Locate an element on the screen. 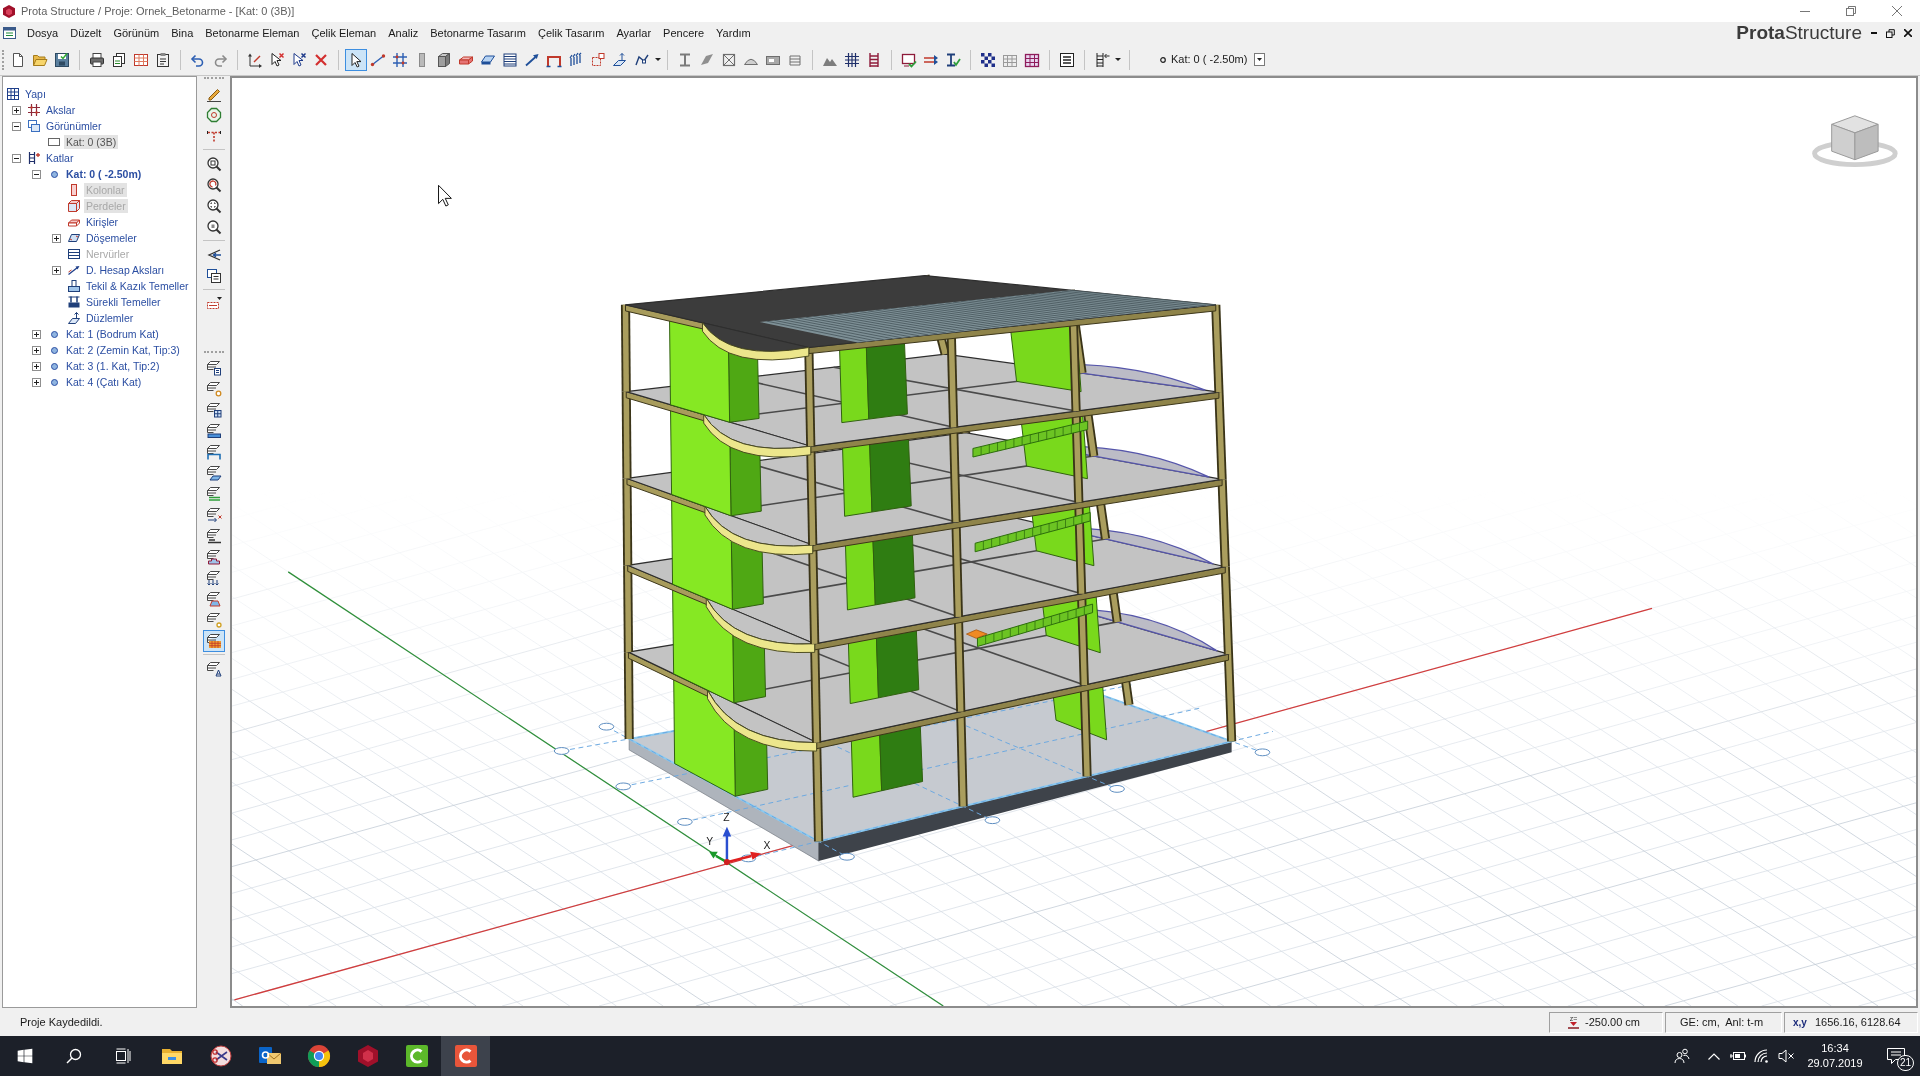  square-node-icon is located at coordinates (598, 59).